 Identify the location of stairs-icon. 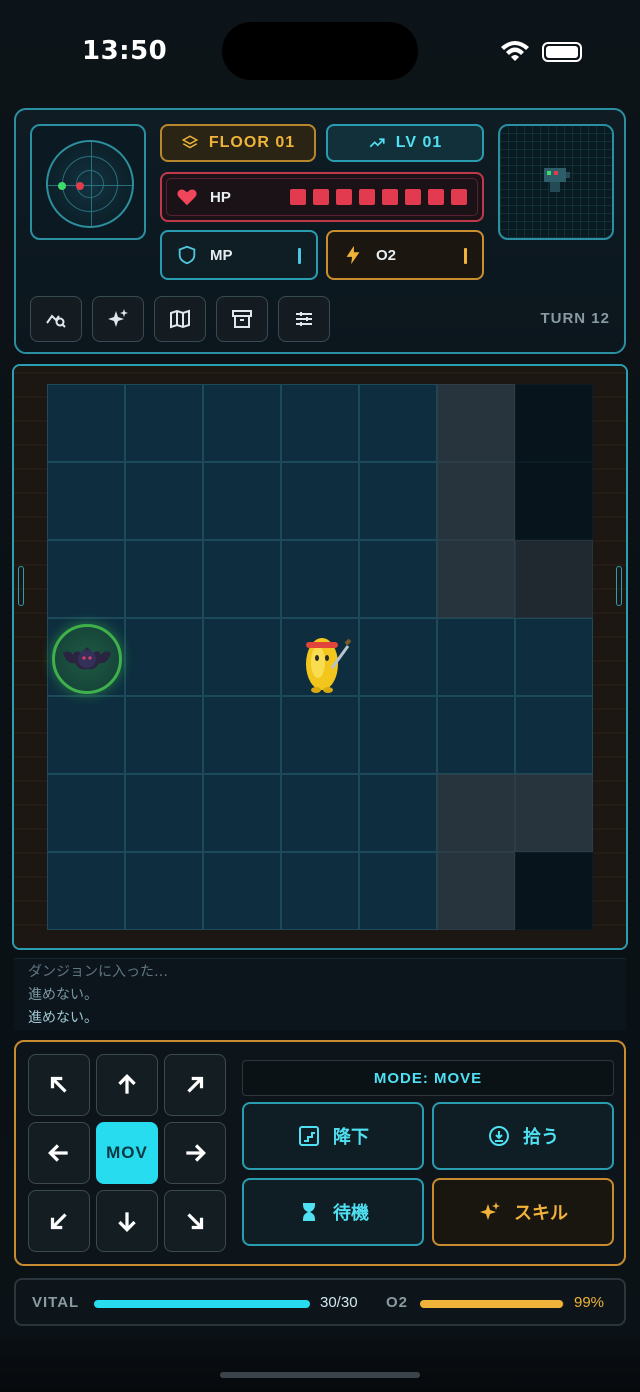
(309, 1136).